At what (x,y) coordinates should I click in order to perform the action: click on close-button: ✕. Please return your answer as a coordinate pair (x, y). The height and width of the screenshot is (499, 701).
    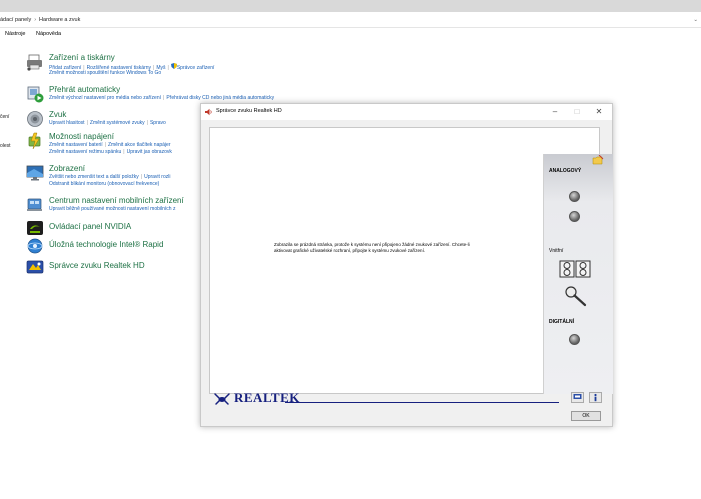
    Looking at the image, I should click on (599, 111).